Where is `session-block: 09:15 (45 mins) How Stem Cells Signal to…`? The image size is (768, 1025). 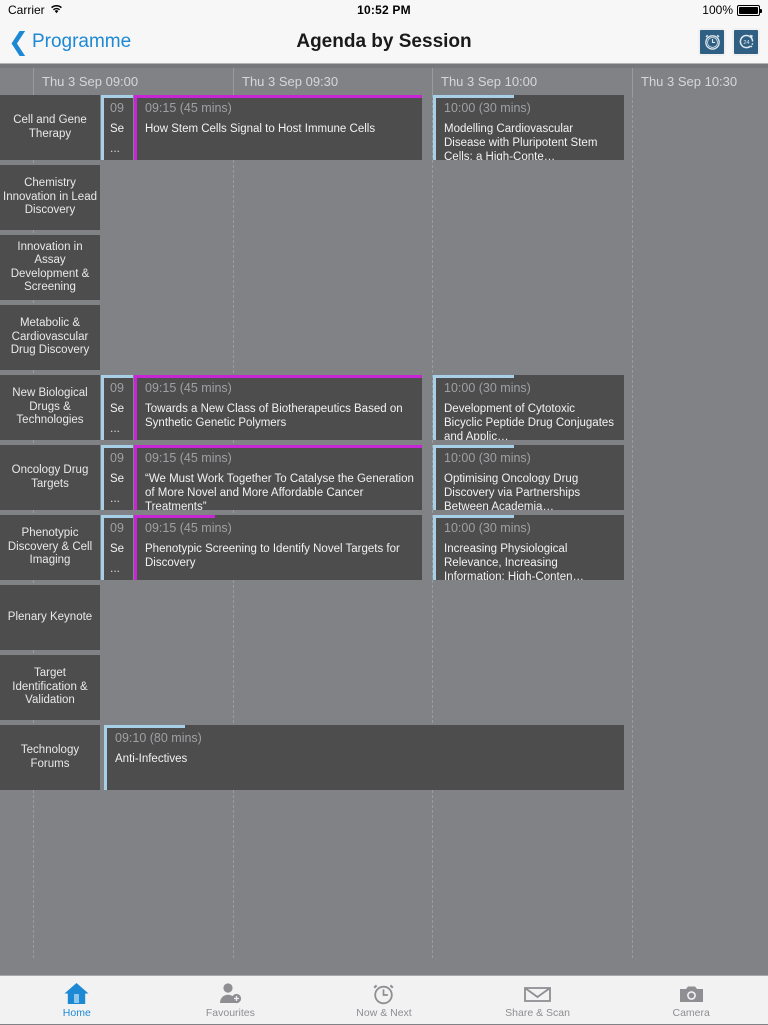 session-block: 09:15 (45 mins) How Stem Cells Signal to… is located at coordinates (278, 127).